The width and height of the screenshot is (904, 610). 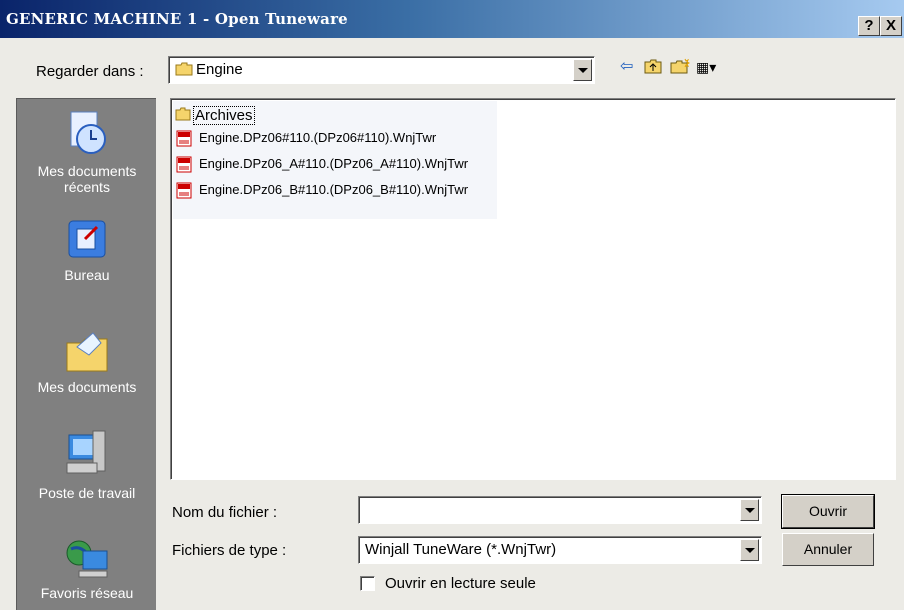 I want to click on network-places-icon, so click(x=87, y=559).